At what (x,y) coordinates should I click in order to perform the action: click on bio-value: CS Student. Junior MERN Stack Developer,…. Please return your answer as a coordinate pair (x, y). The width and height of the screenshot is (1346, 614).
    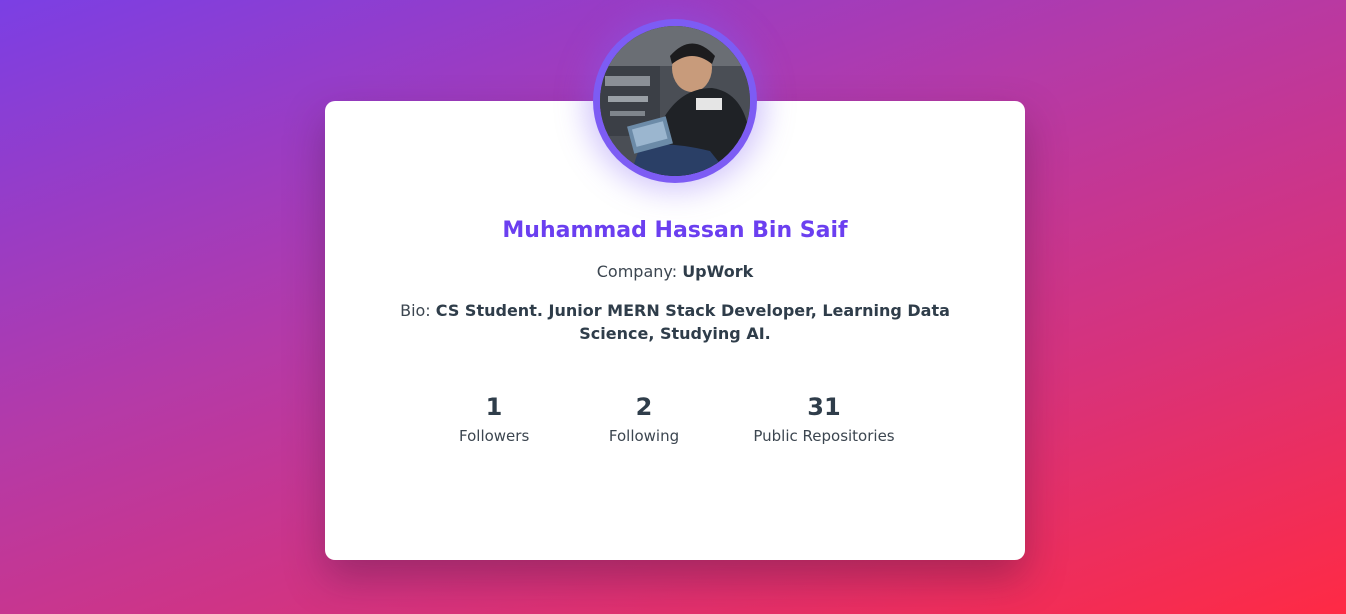
    Looking at the image, I should click on (692, 322).